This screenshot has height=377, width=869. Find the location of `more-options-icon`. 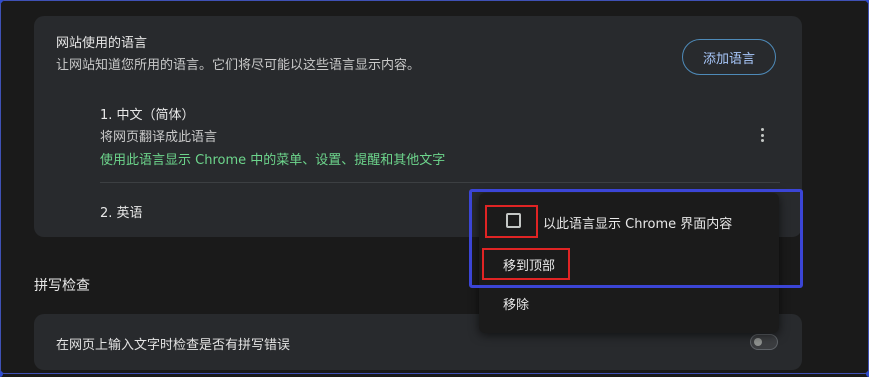

more-options-icon is located at coordinates (762, 135).